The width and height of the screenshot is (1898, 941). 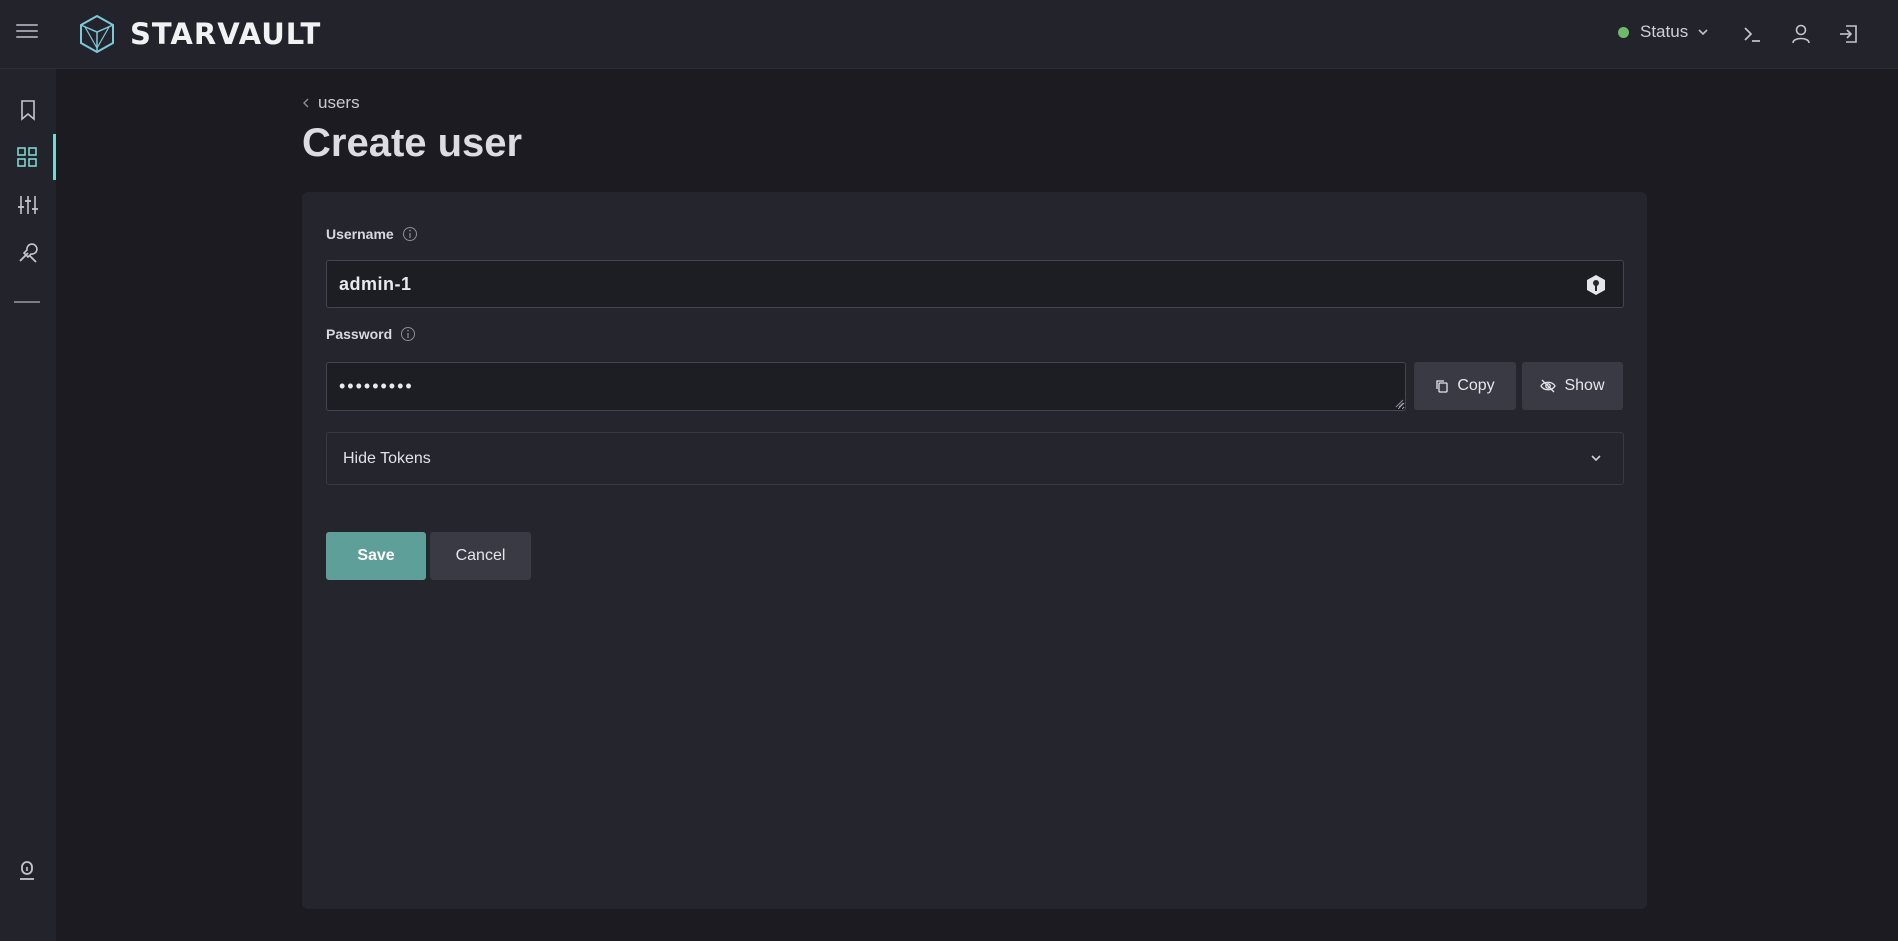 What do you see at coordinates (975, 284) in the screenshot?
I see `username-input` at bounding box center [975, 284].